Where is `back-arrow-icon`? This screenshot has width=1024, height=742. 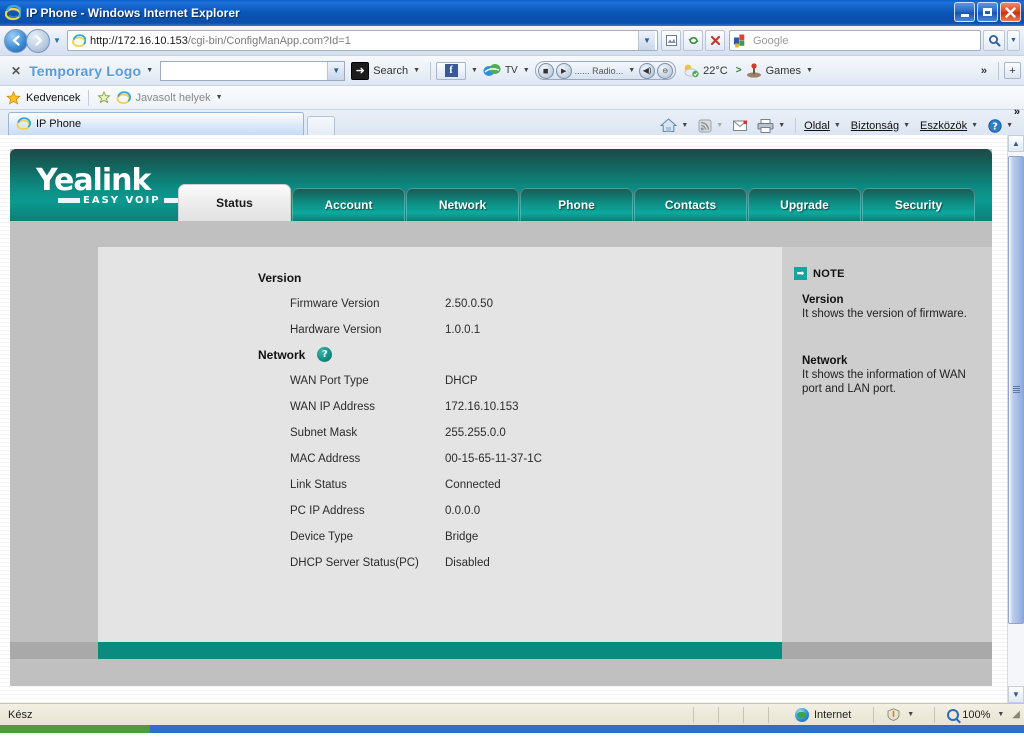 back-arrow-icon is located at coordinates (16, 40).